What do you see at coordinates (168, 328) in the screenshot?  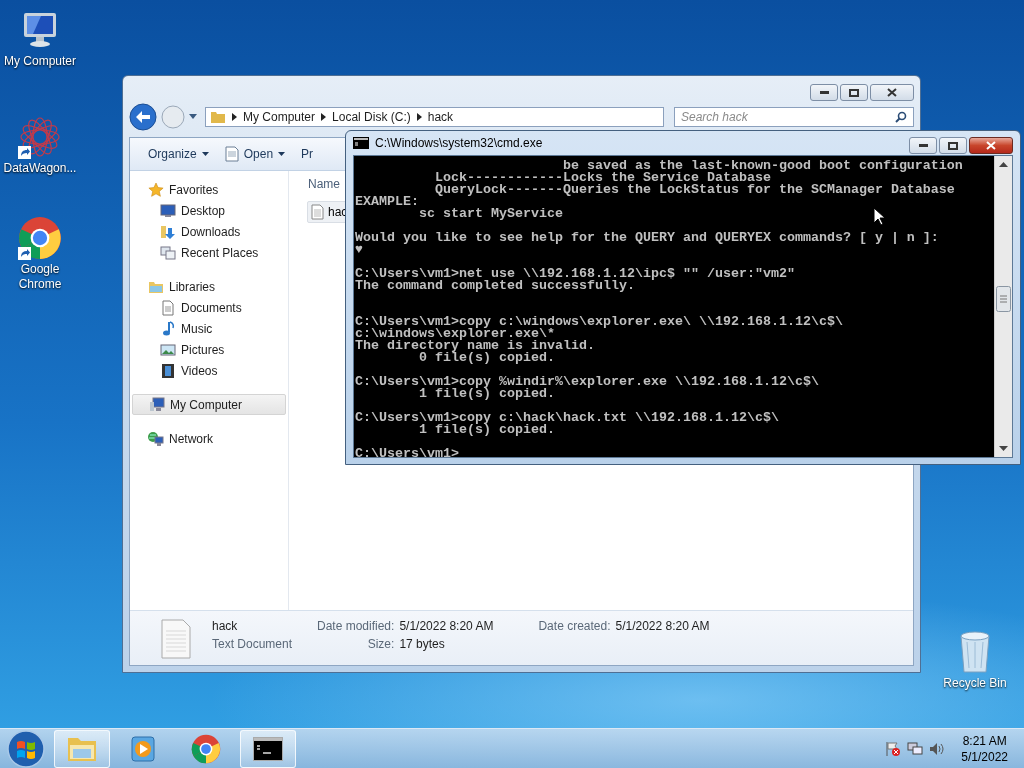 I see `music-note-icon` at bounding box center [168, 328].